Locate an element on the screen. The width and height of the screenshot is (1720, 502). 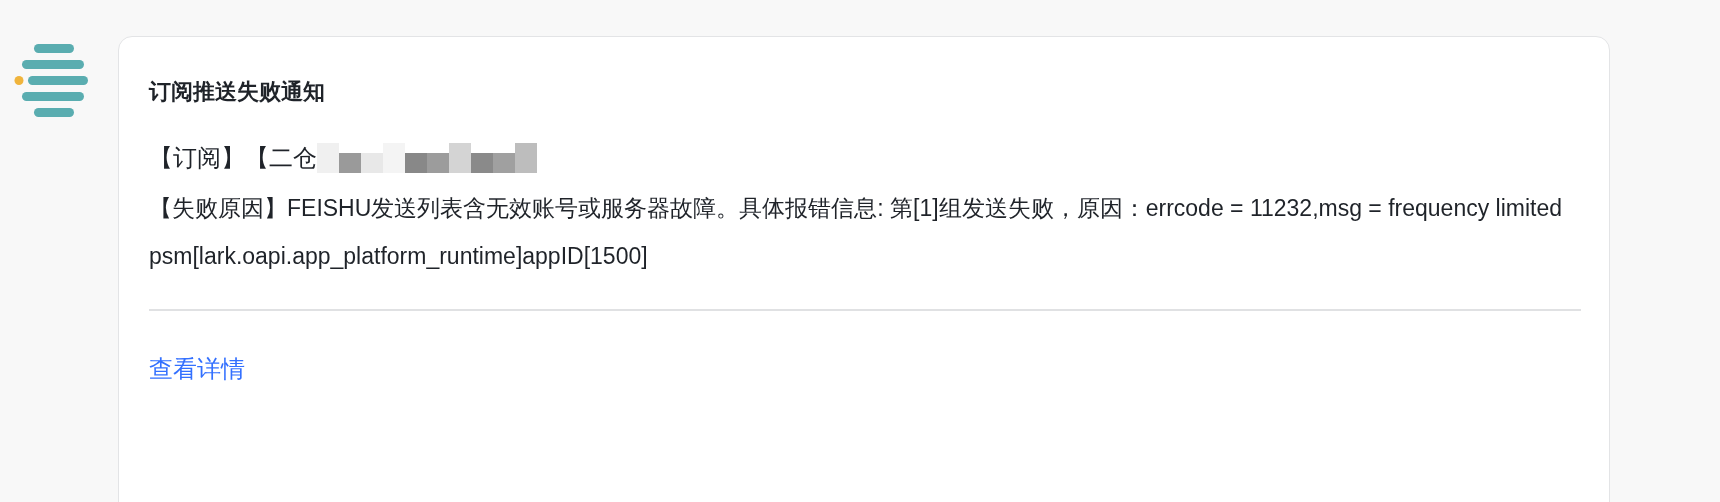
view-details-link: 查看详情 is located at coordinates (197, 368).